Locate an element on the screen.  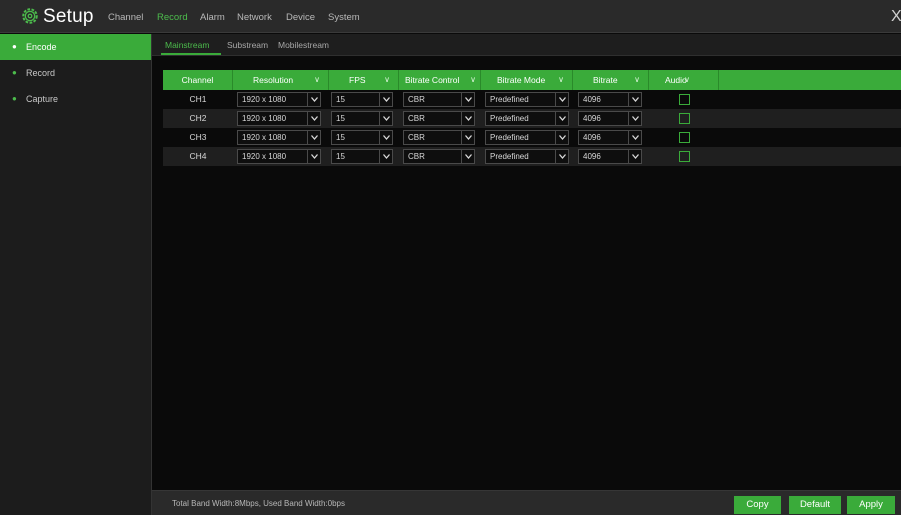
table-row: CH1 1920 x 1080 15 CBR Predefined 4096 is located at coordinates (532, 99).